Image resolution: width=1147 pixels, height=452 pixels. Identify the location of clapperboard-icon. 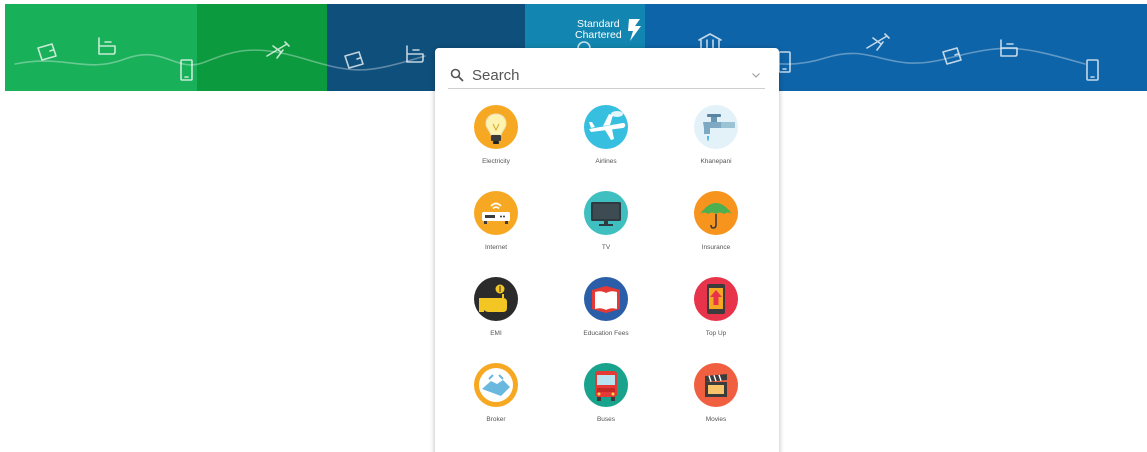
(716, 385).